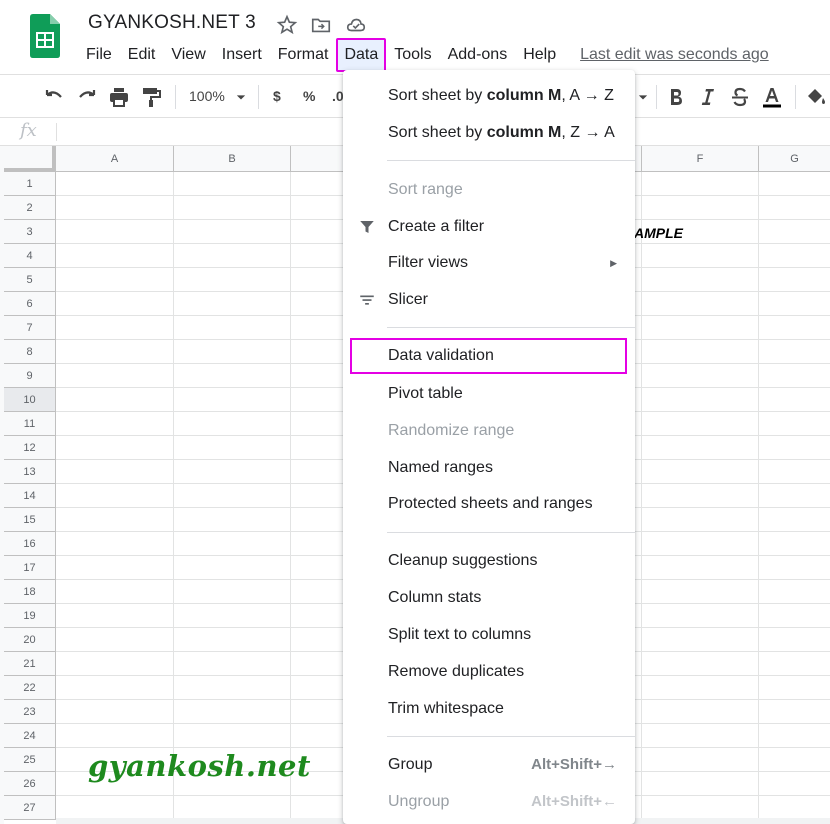 This screenshot has height=824, width=830. What do you see at coordinates (30, 568) in the screenshot?
I see `row-header: 17` at bounding box center [30, 568].